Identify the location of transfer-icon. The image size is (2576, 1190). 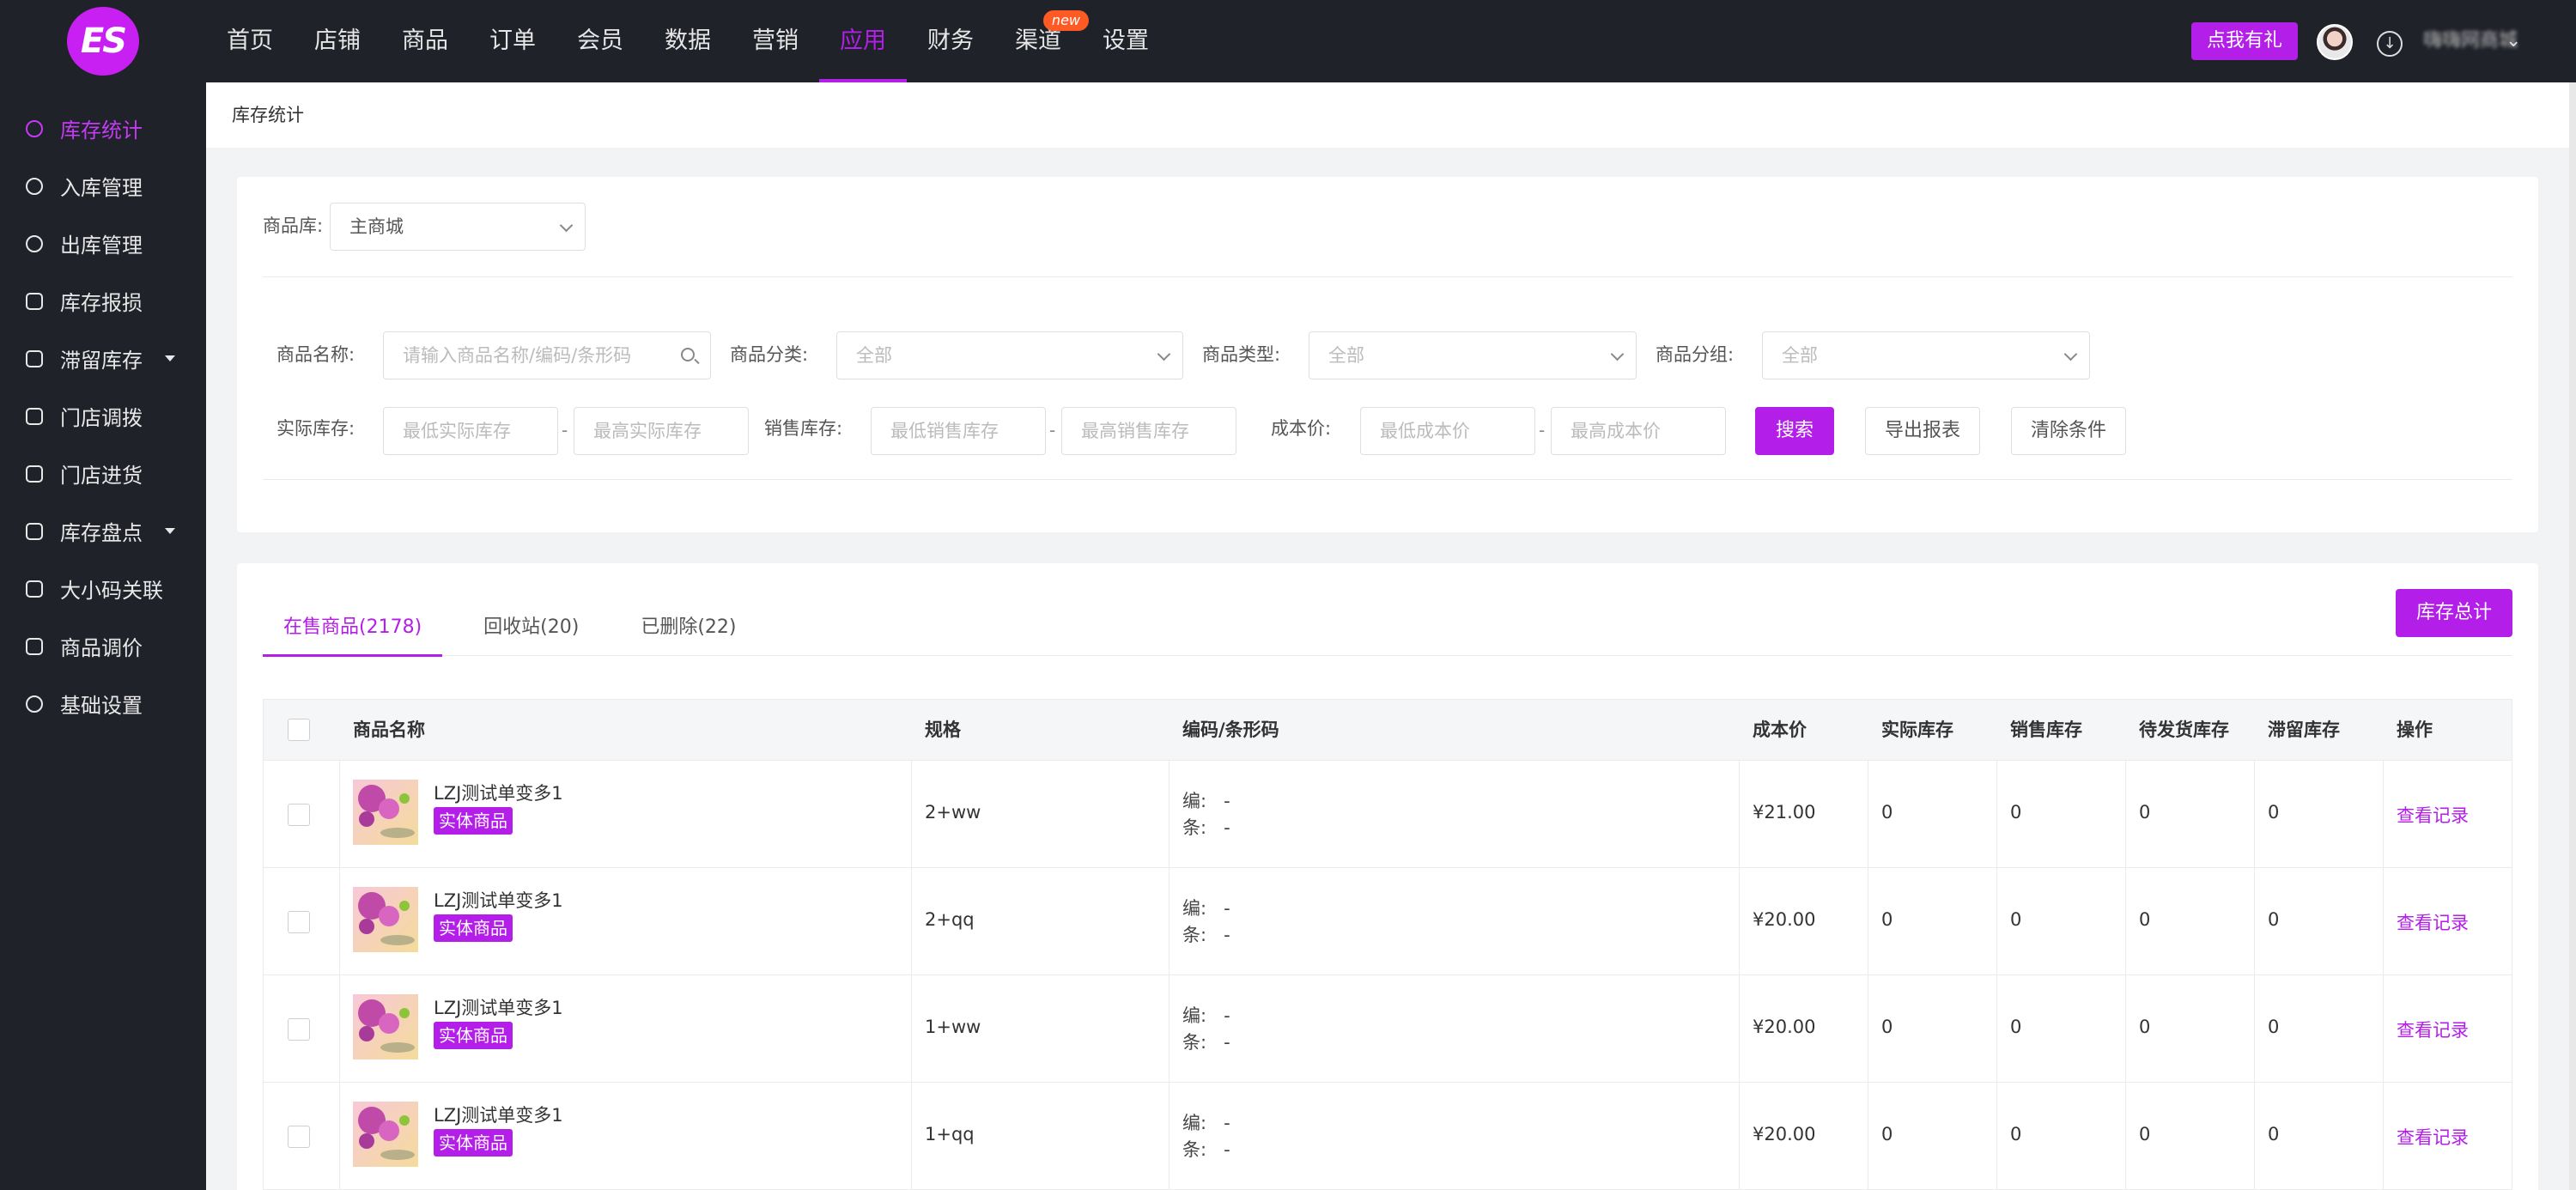
(34, 416).